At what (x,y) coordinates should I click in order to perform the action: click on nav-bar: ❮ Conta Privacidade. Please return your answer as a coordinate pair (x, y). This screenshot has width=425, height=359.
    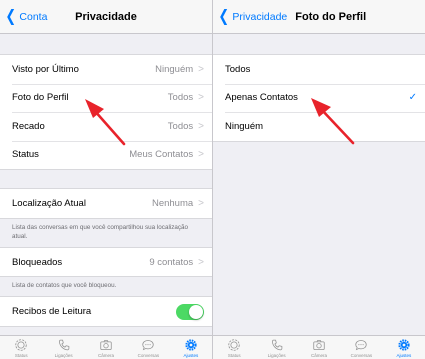
    Looking at the image, I should click on (106, 17).